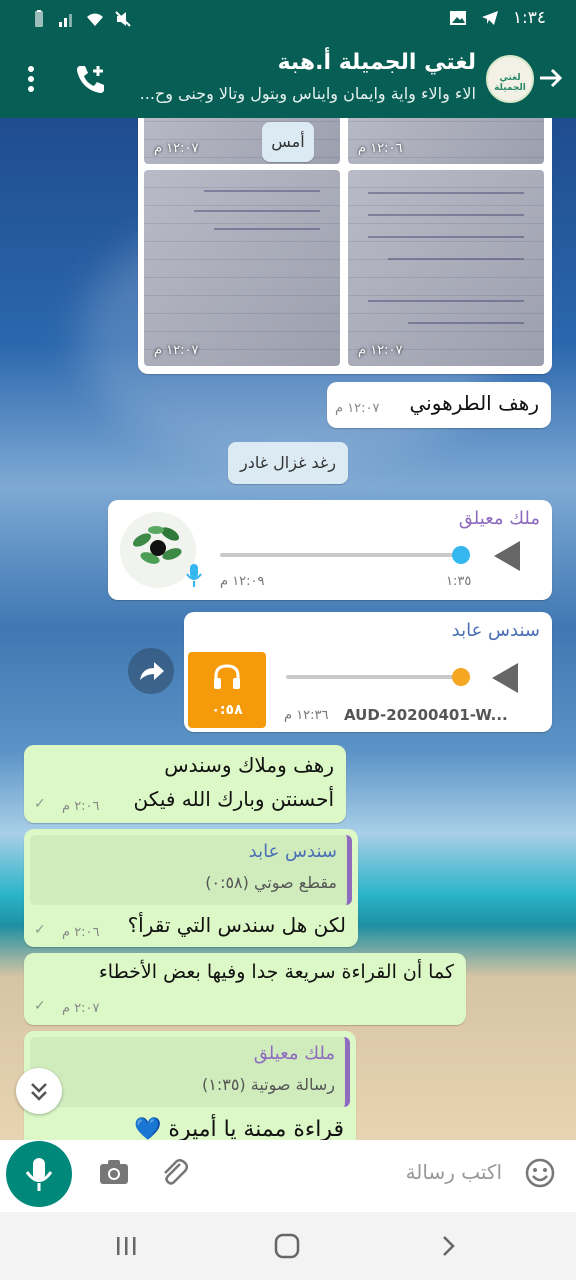 This screenshot has height=1280, width=576. What do you see at coordinates (191, 870) in the screenshot?
I see `quoted-message: سندس عابد مقطع صوتي (٠:٥٨)` at bounding box center [191, 870].